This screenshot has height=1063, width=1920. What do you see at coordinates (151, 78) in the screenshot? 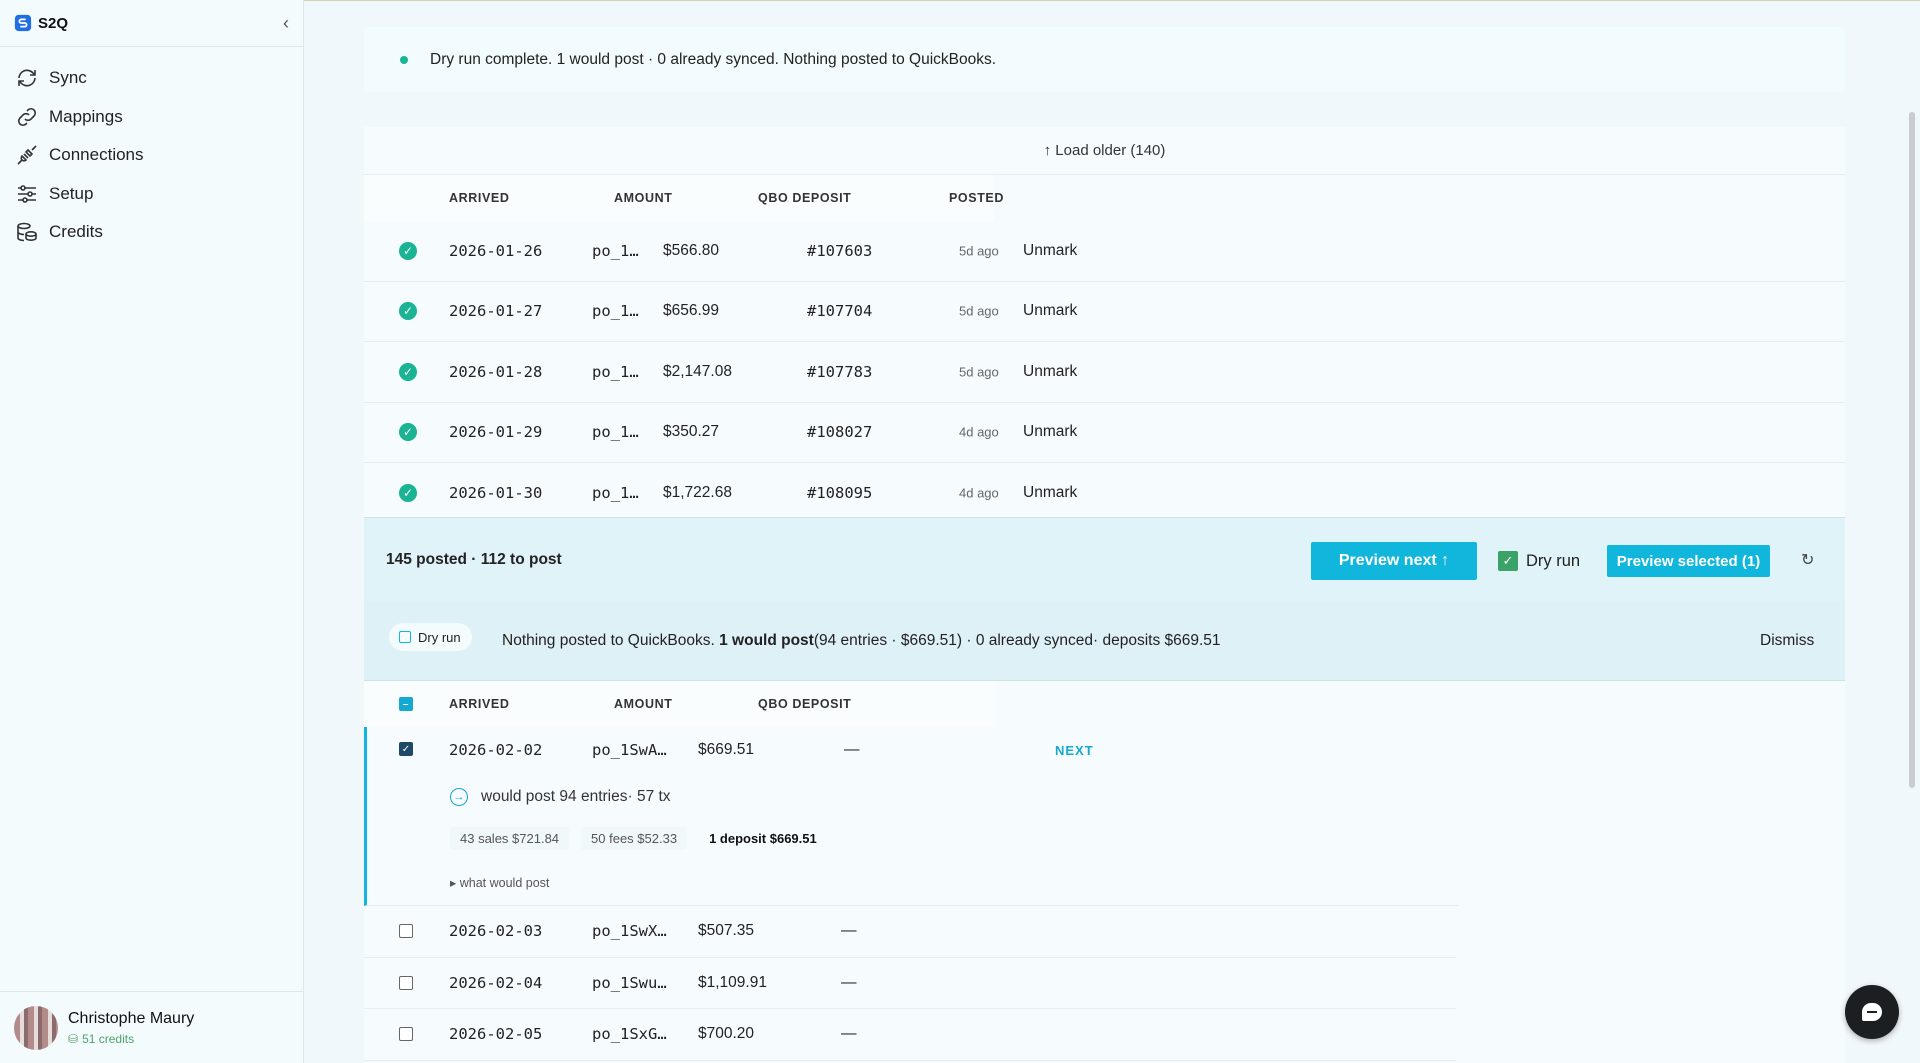
I see `sidebar-item-sync: Sync` at bounding box center [151, 78].